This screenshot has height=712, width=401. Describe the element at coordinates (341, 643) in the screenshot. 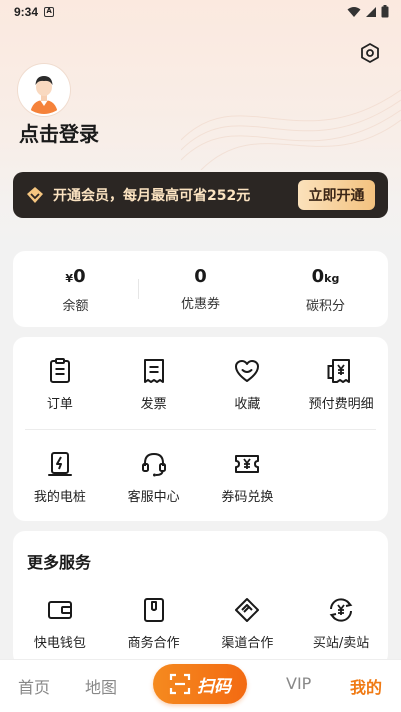

I see `buy-sell-station-label: 买站/卖站` at that location.